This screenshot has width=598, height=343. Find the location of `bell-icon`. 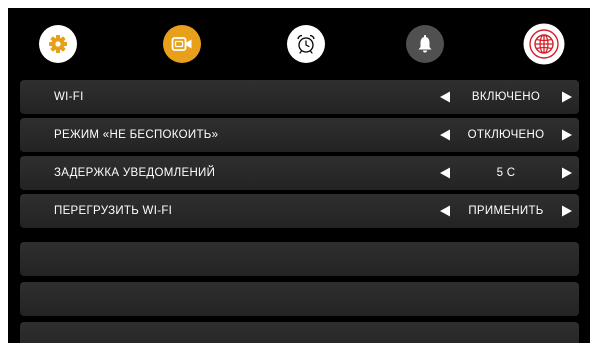

bell-icon is located at coordinates (425, 44).